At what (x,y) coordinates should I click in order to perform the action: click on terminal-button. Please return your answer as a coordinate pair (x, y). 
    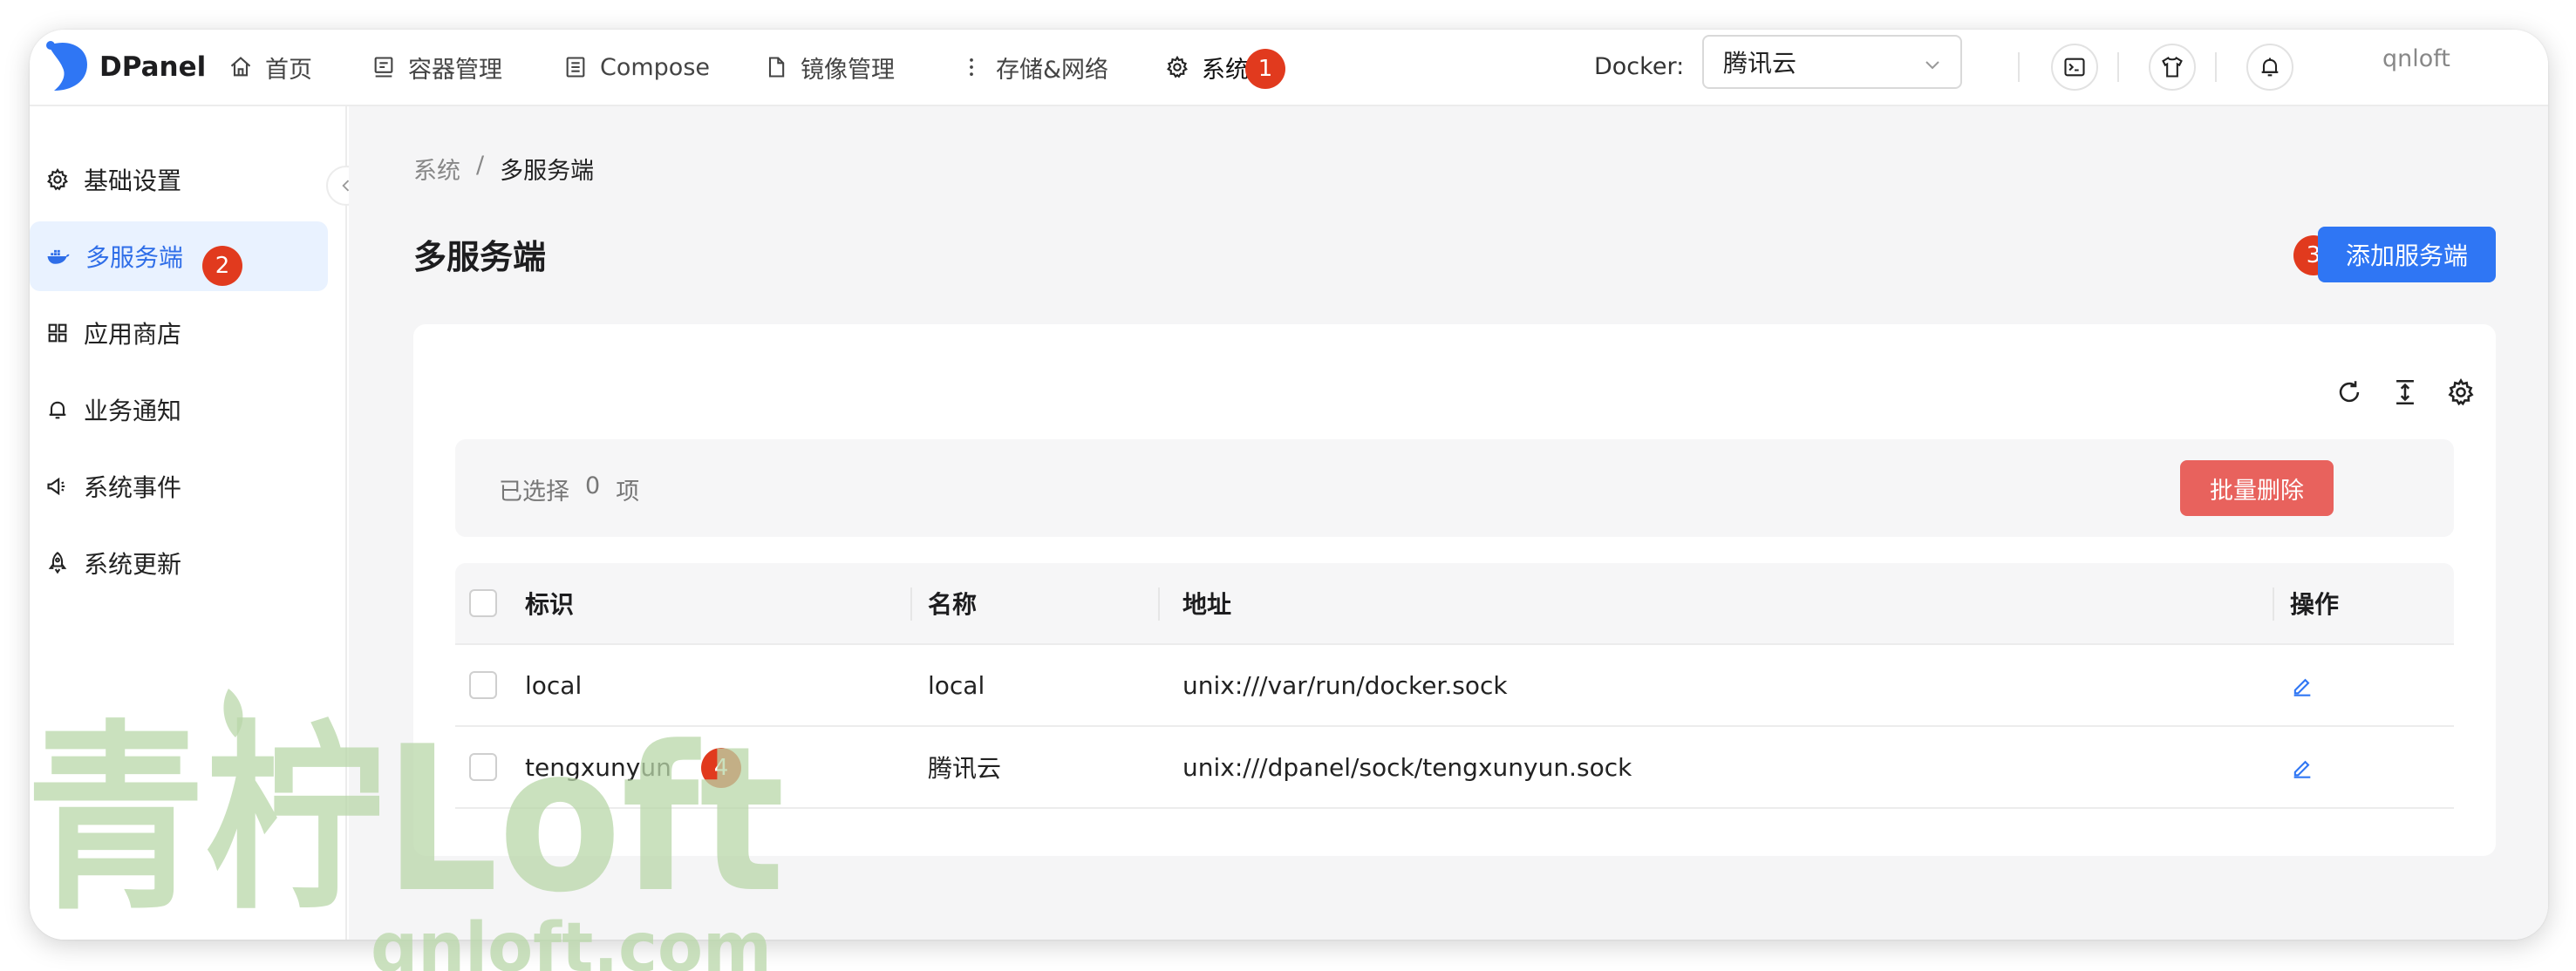
    Looking at the image, I should click on (2074, 67).